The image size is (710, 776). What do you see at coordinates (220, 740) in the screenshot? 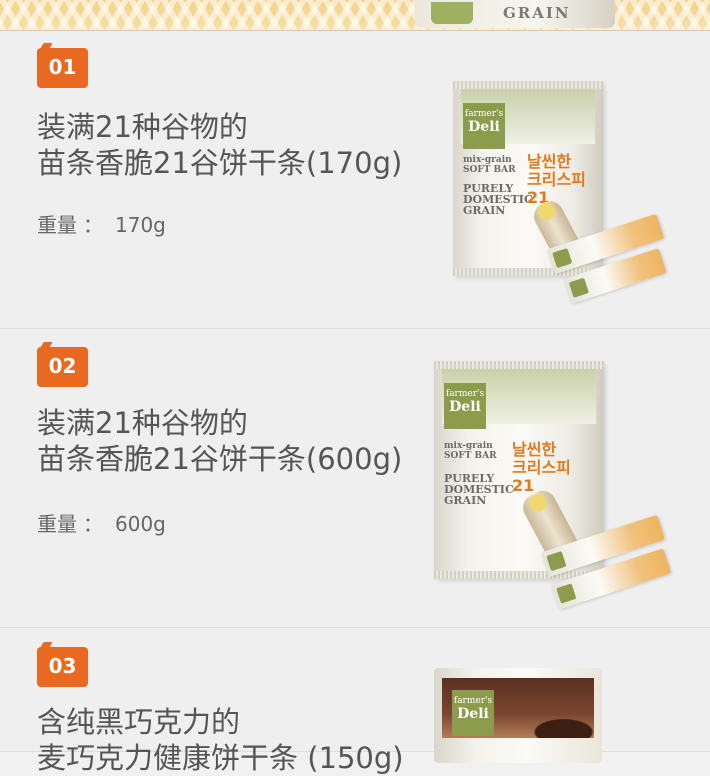
I see `product-title: 含纯黑巧克力的 麦巧克力健康饼干条 (150g)` at bounding box center [220, 740].